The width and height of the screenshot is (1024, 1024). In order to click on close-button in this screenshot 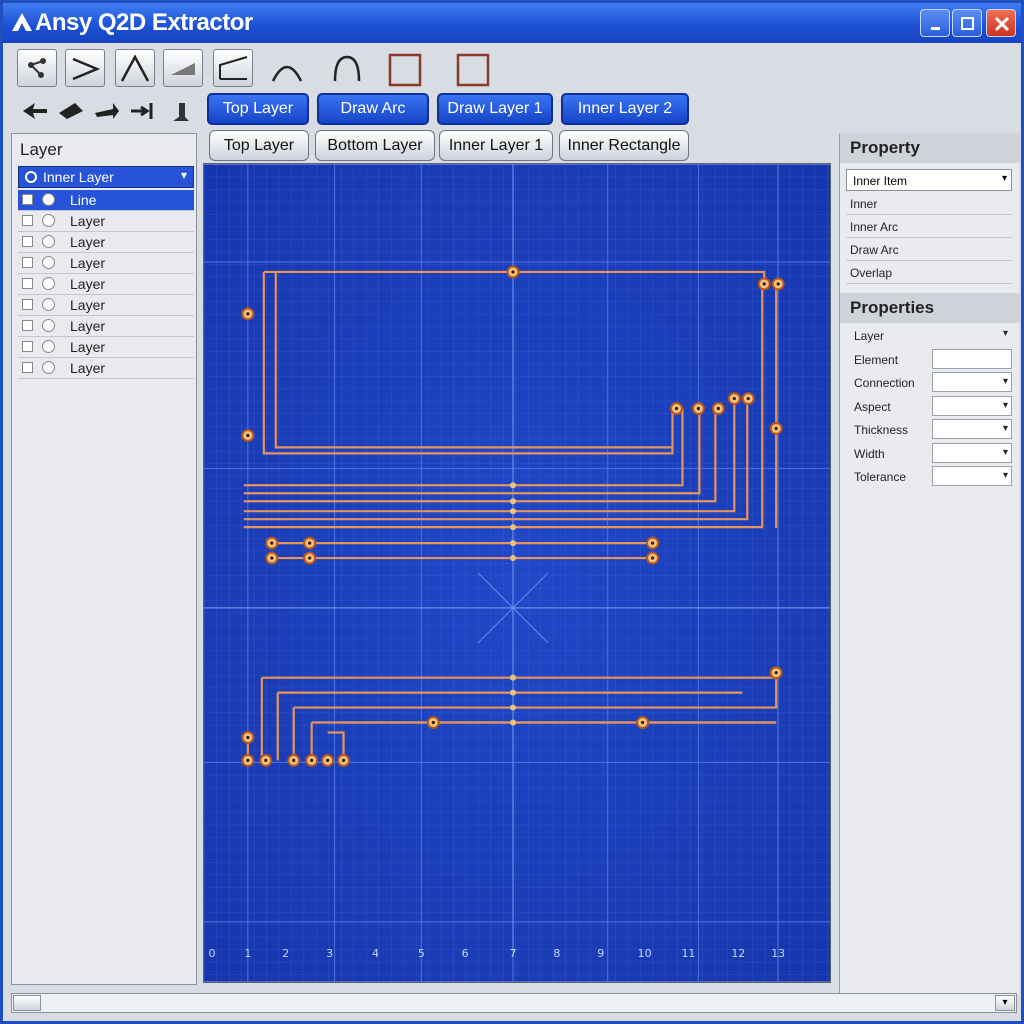, I will do `click(1001, 23)`.